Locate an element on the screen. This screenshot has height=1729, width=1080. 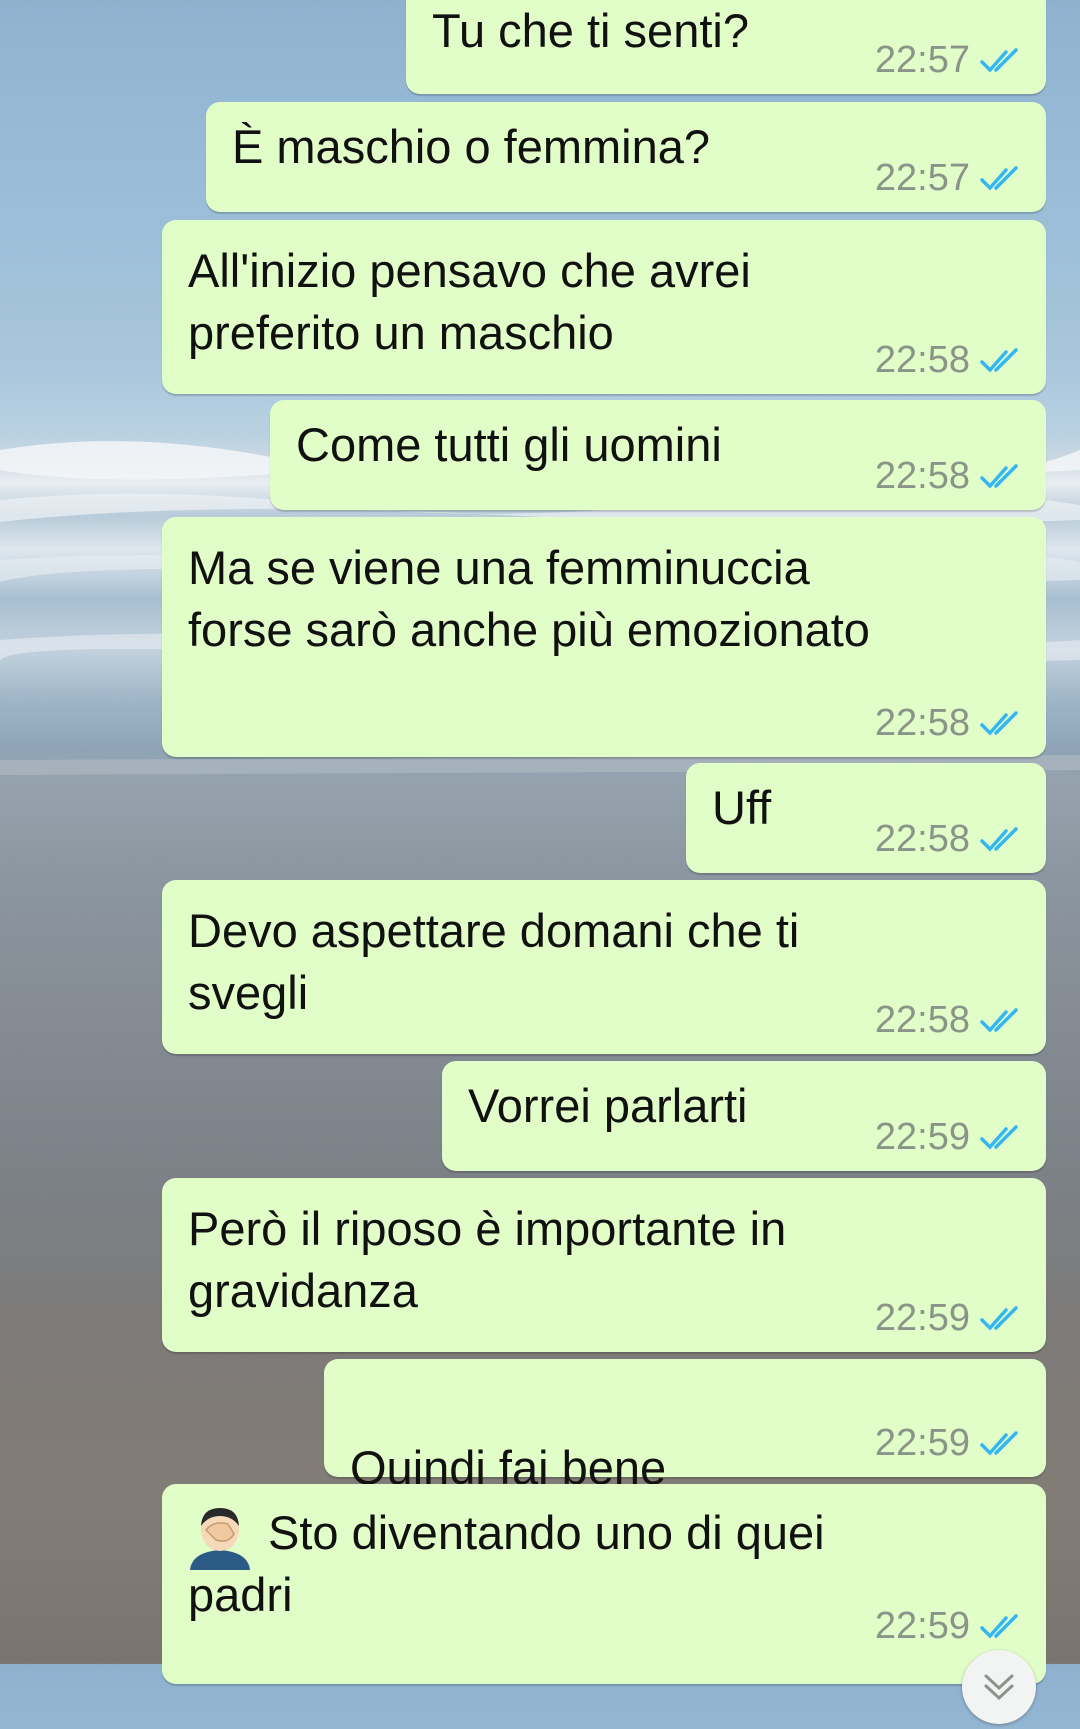
message-text: Sto diventando uno di quei padri is located at coordinates (506, 1563).